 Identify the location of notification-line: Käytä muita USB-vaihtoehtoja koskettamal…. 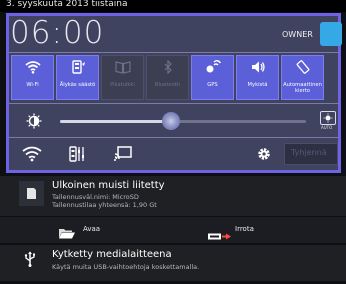
(126, 267).